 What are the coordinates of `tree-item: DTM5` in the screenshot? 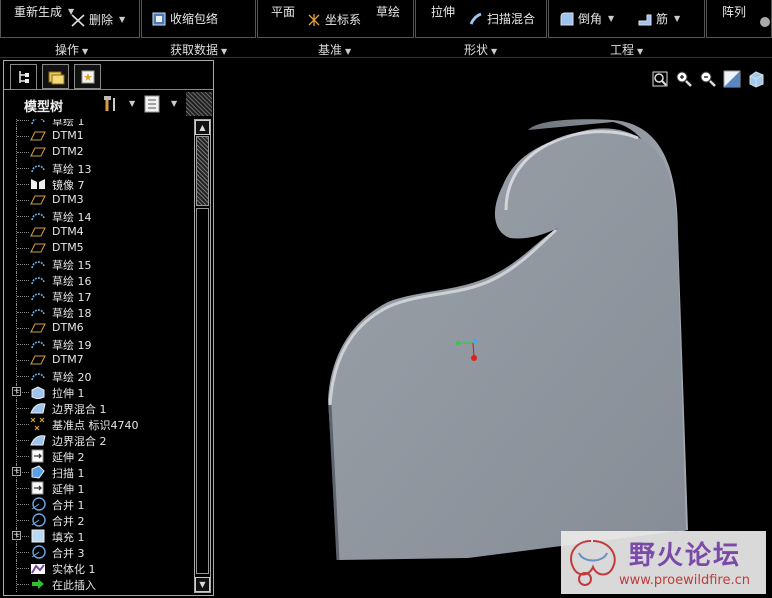 It's located at (100, 248).